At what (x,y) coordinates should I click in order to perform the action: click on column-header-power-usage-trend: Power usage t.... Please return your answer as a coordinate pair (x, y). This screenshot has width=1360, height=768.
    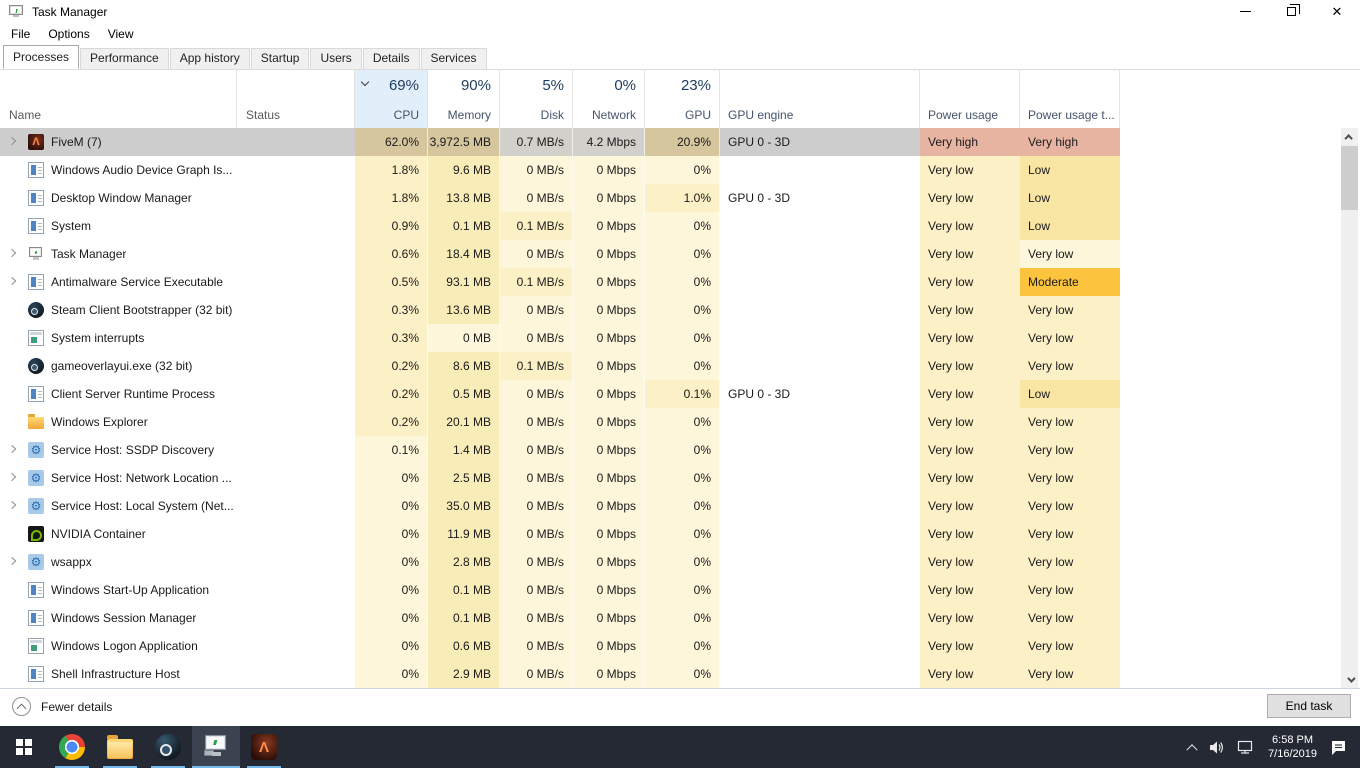
    Looking at the image, I should click on (1070, 99).